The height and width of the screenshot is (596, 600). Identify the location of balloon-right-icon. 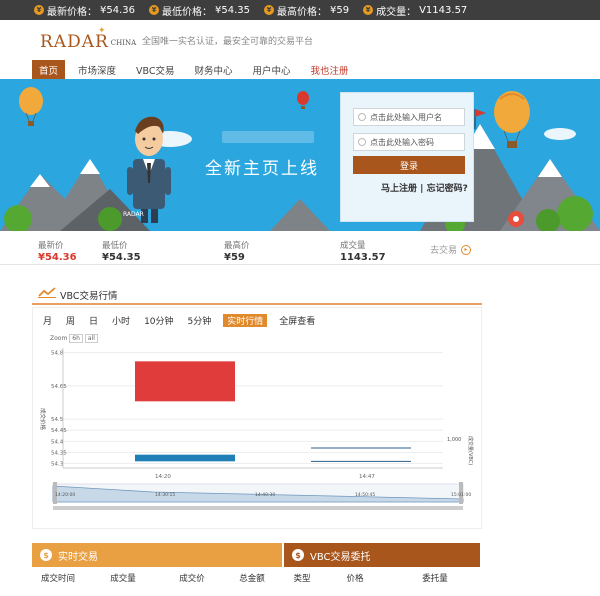
(512, 119).